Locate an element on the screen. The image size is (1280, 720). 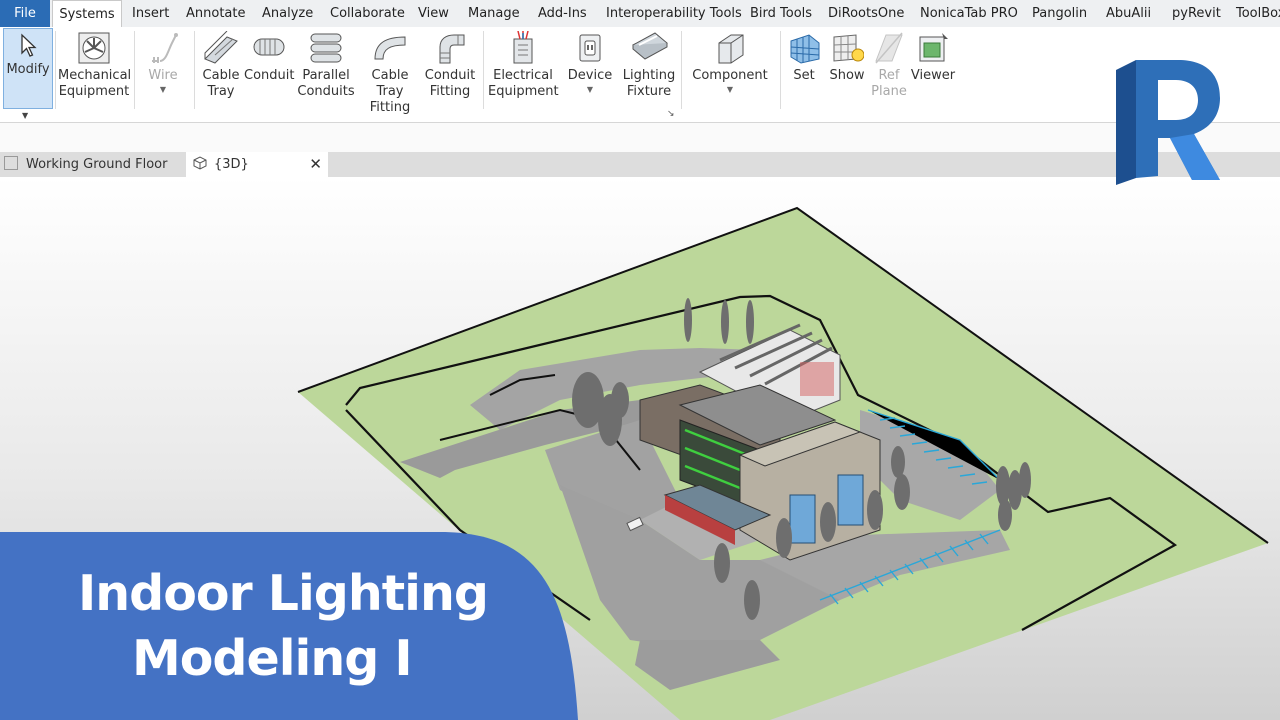
cable-tray-fitting-button: Cable Tray Fitting is located at coordinates (390, 71).